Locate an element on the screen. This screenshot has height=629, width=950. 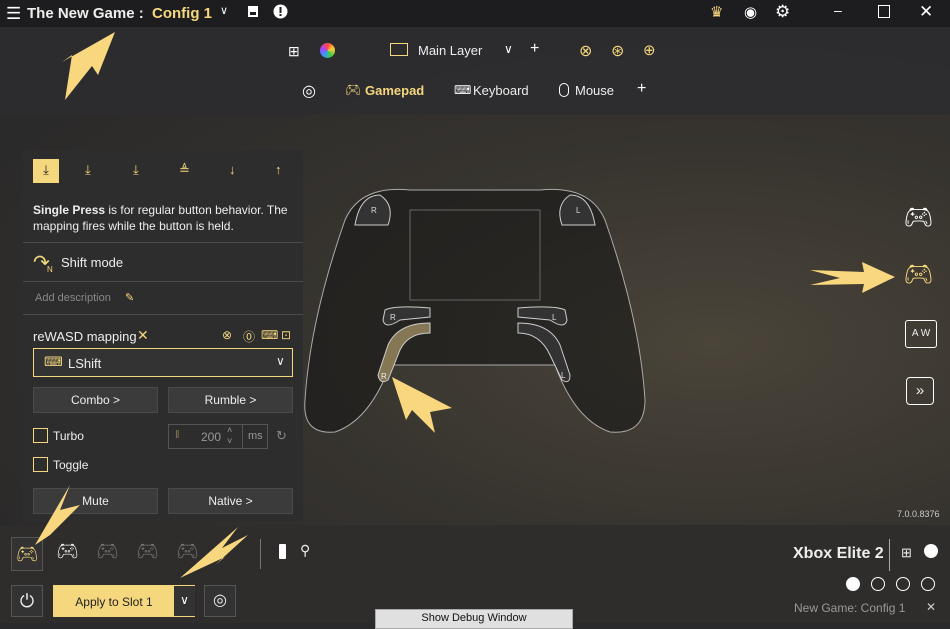
debug-button: Show Debug Window is located at coordinates (474, 619).